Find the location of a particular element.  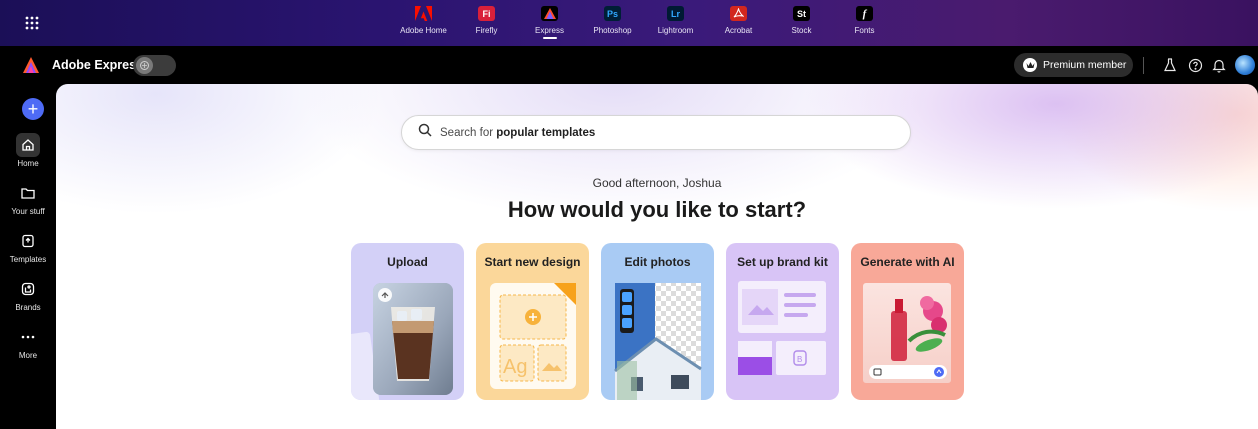

nav-label: Home is located at coordinates (28, 163).